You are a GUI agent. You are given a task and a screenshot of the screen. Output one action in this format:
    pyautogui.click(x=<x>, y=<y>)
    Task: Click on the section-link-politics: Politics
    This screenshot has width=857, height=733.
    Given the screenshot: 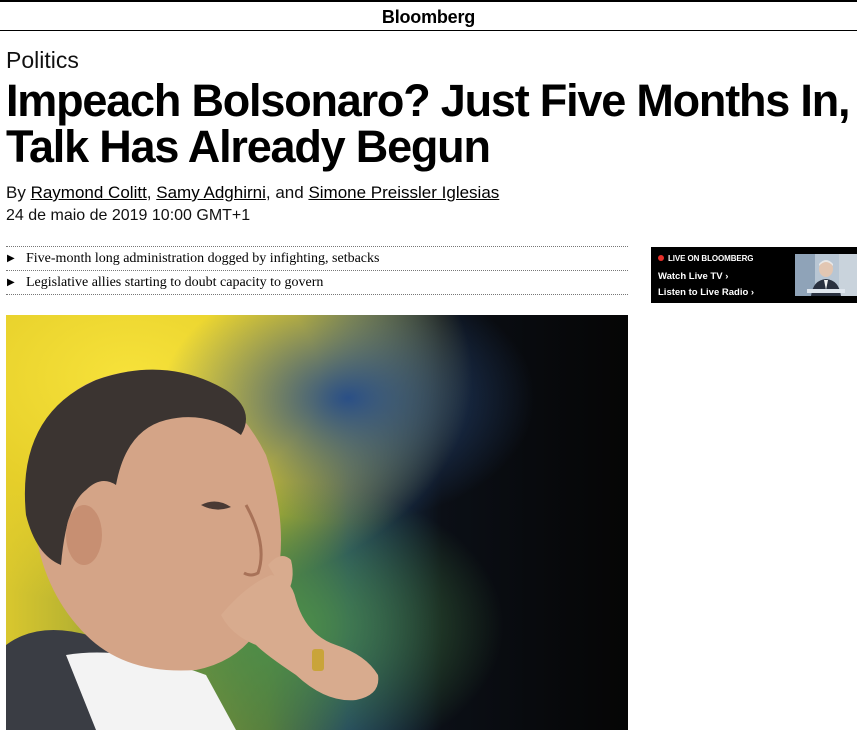 What is the action you would take?
    pyautogui.click(x=42, y=60)
    